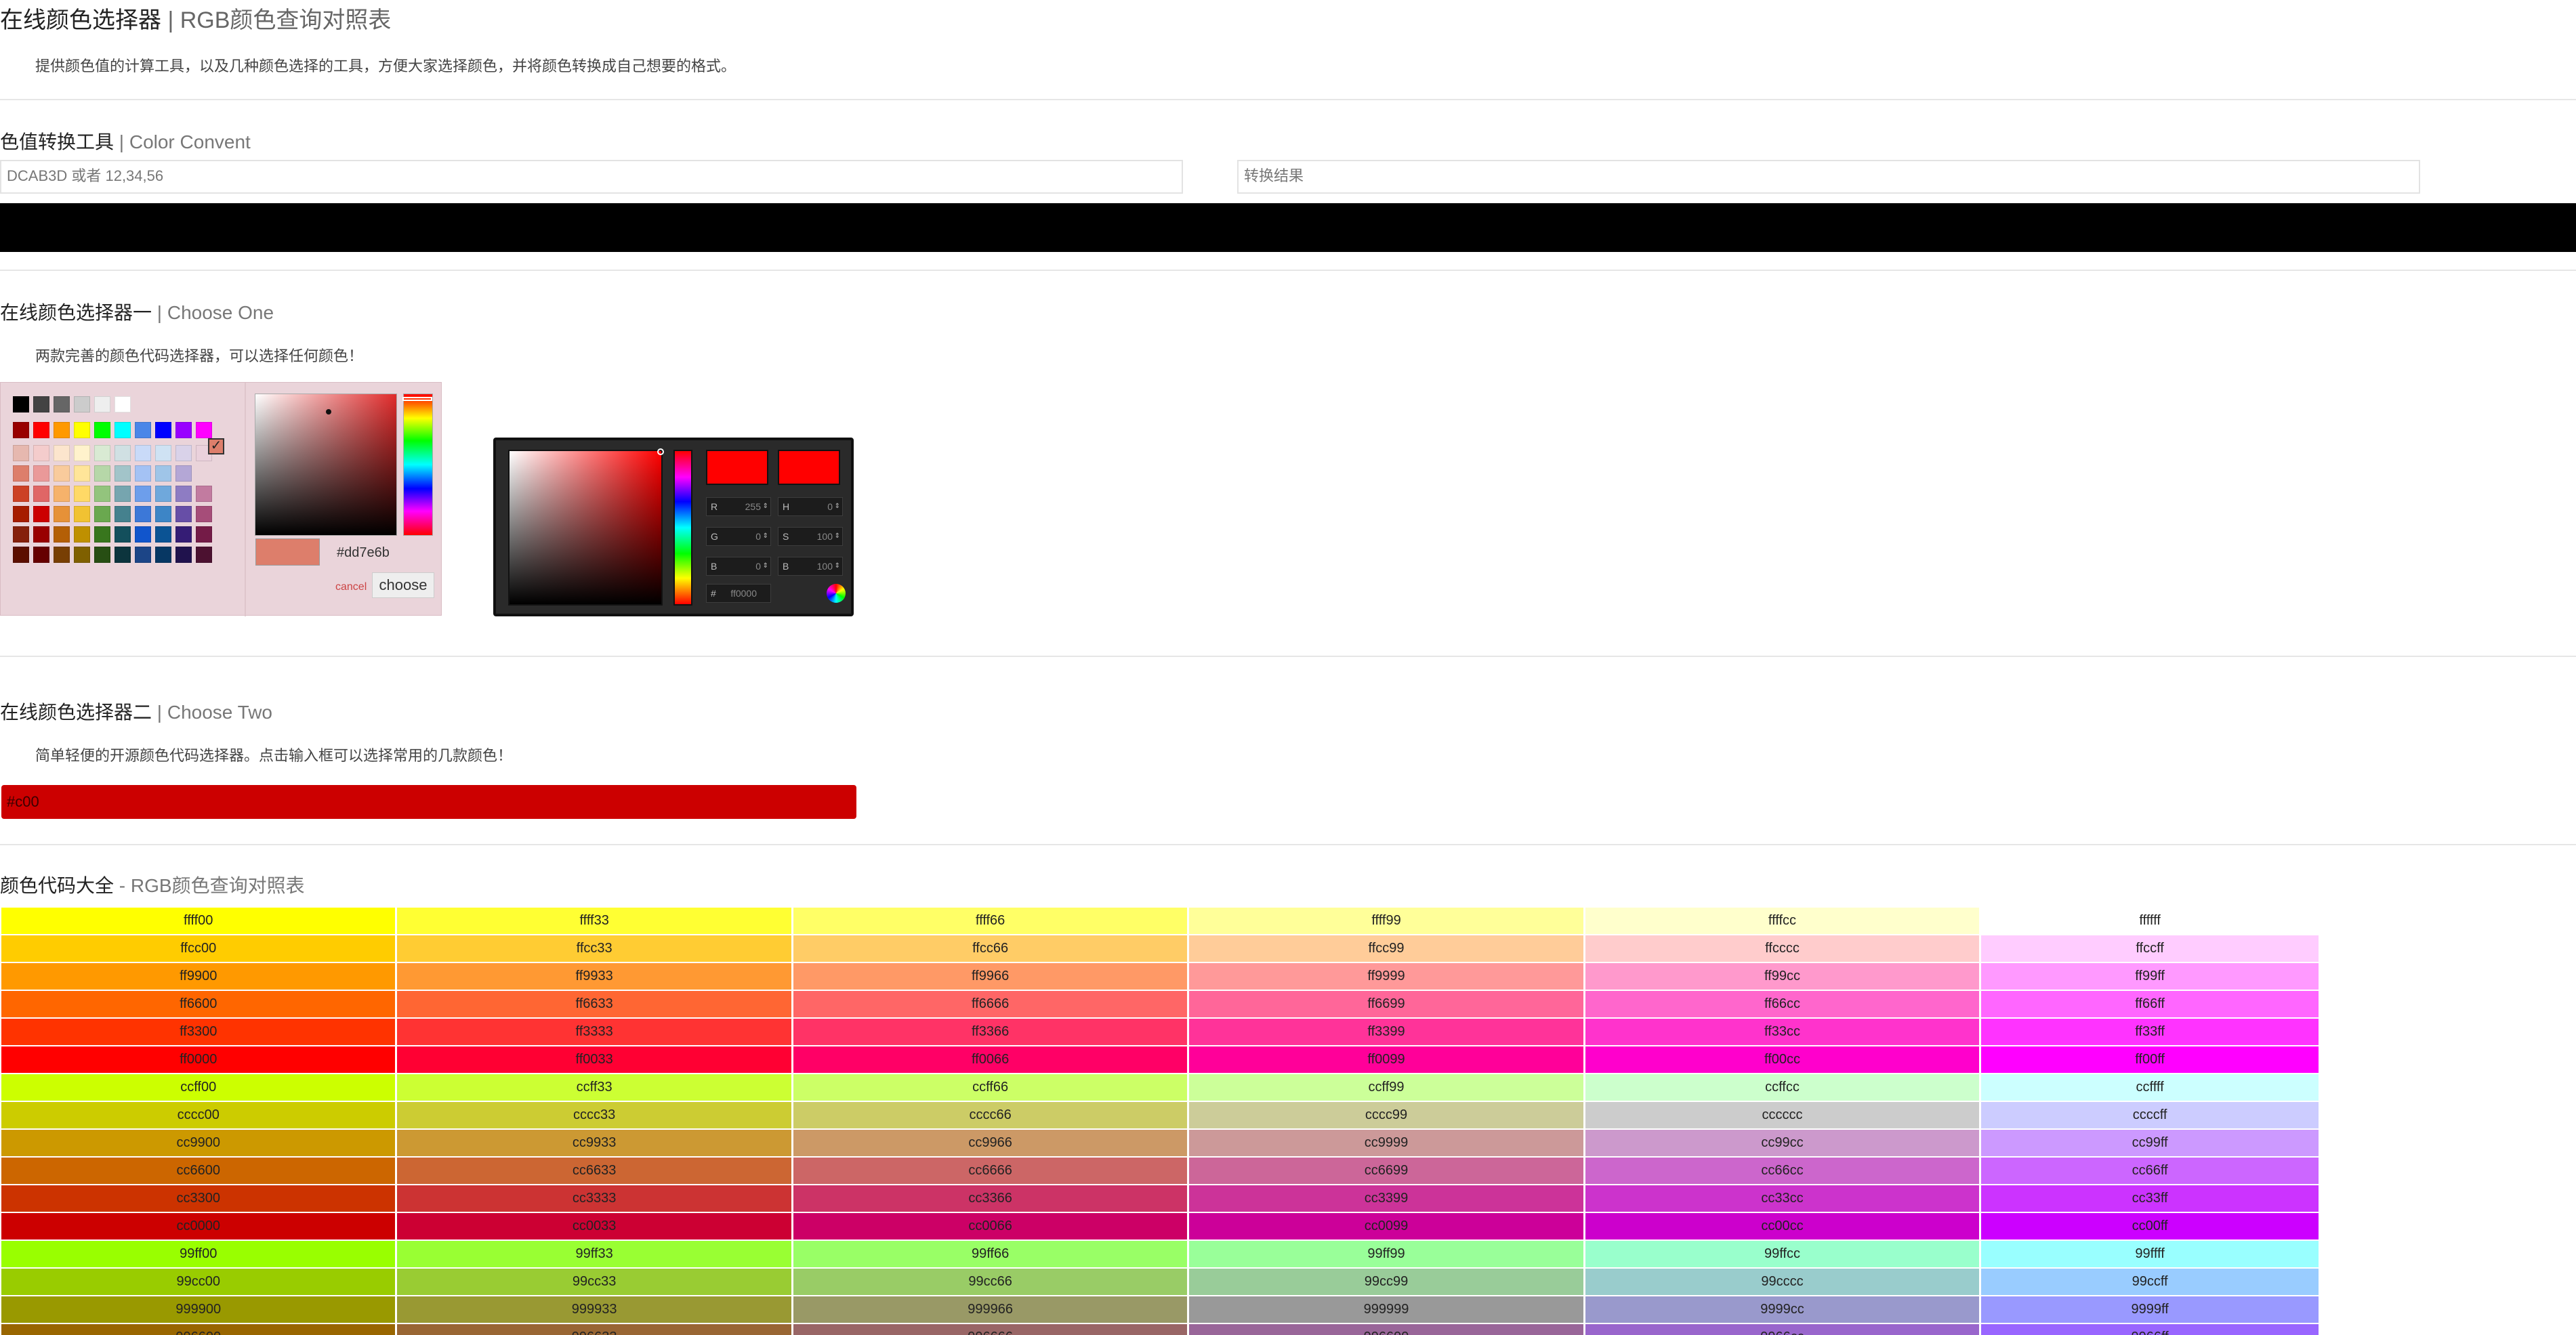  Describe the element at coordinates (1386, 1171) in the screenshot. I see `color-code-cell: cc6699` at that location.